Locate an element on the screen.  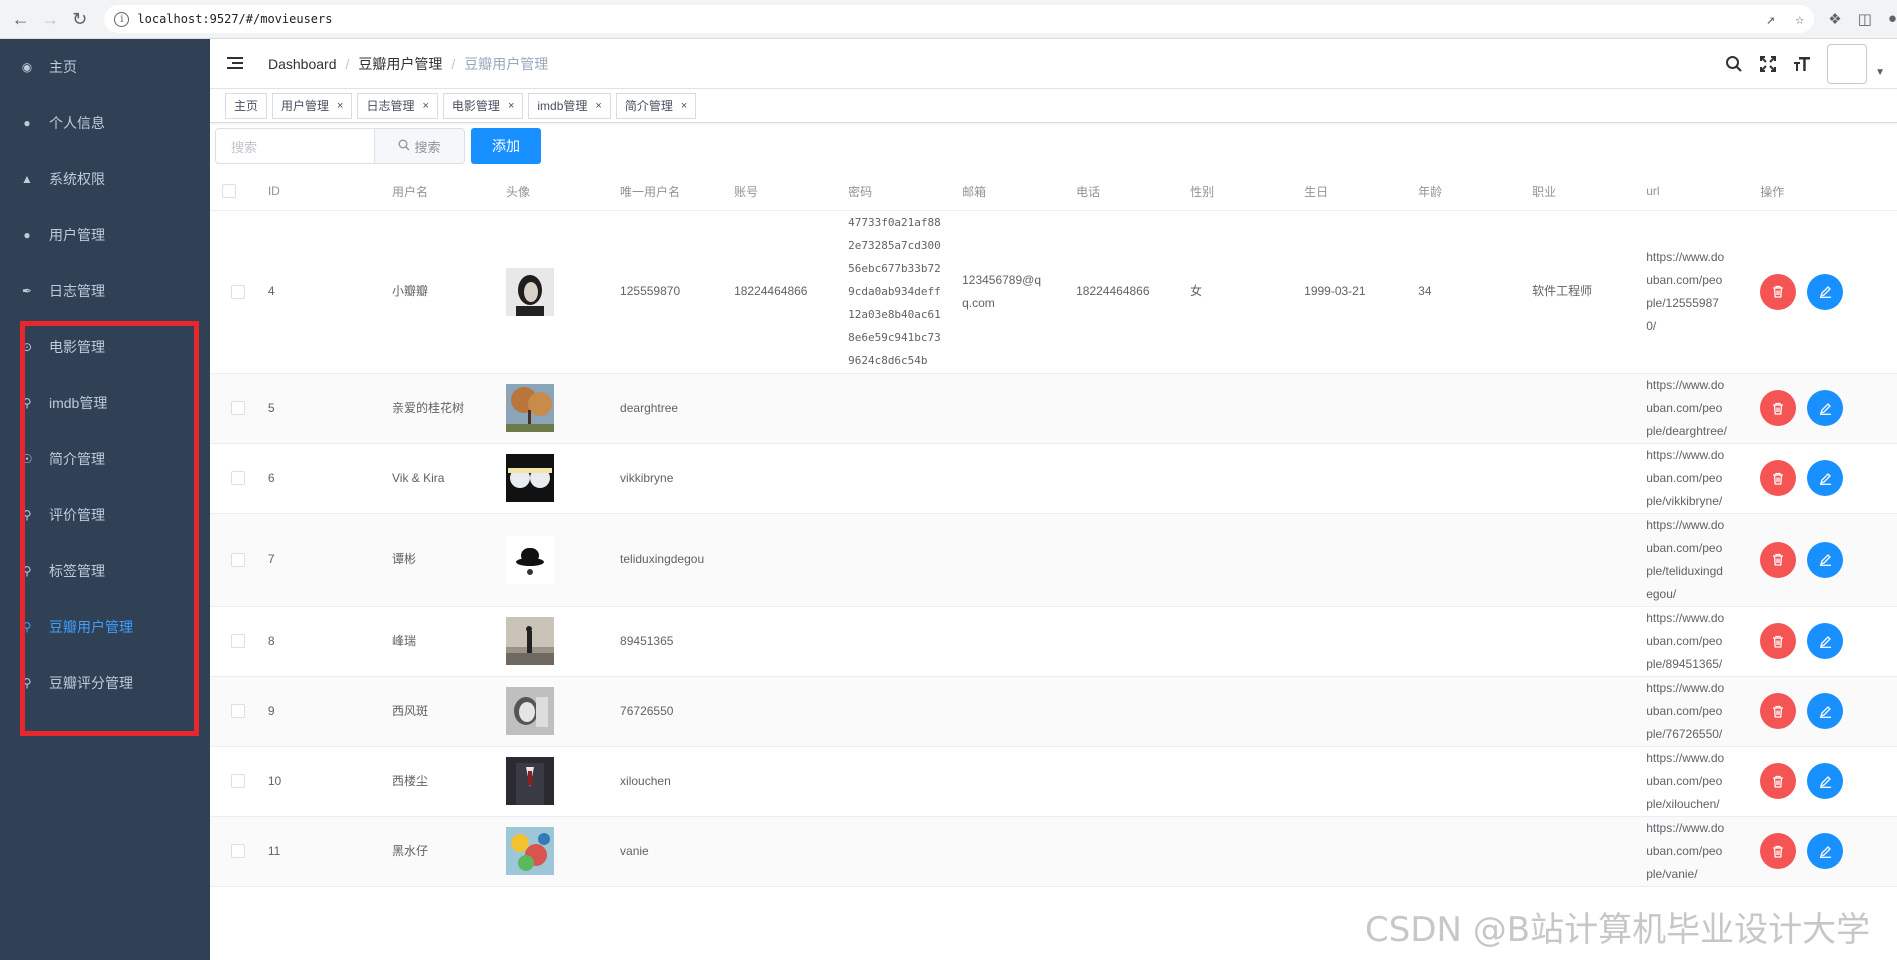
sidebar-item-tags: ⚲ 标签管理 is located at coordinates (105, 571).